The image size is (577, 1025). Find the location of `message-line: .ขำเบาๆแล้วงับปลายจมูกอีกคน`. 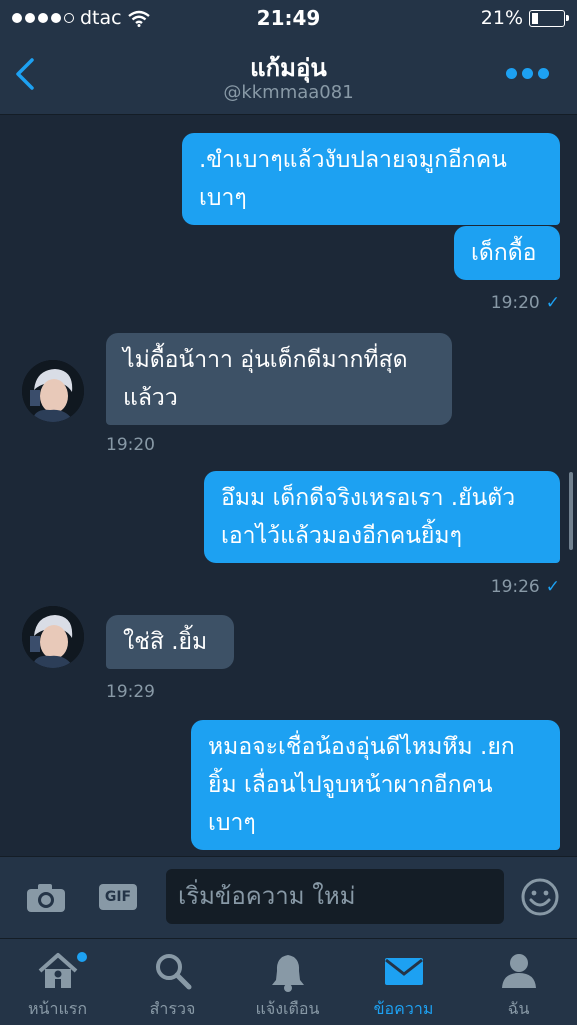

message-line: .ขำเบาๆแล้วงับปลายจมูกอีกคน is located at coordinates (353, 160).